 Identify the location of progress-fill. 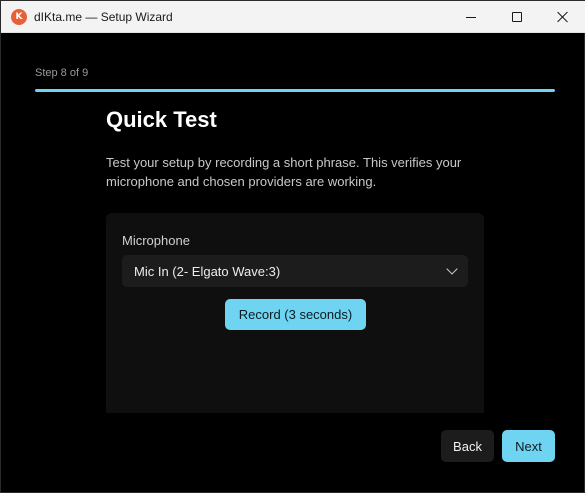
(295, 90).